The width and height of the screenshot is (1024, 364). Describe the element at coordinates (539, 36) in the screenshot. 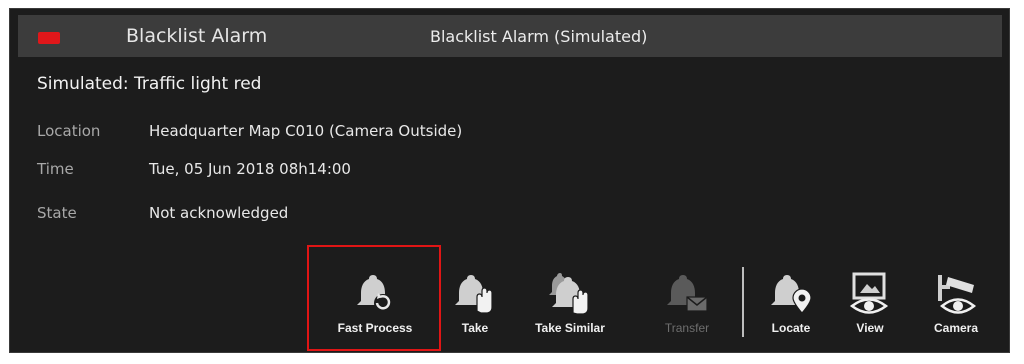

I see `window-subtitle: Blacklist Alarm (Simulated)` at that location.